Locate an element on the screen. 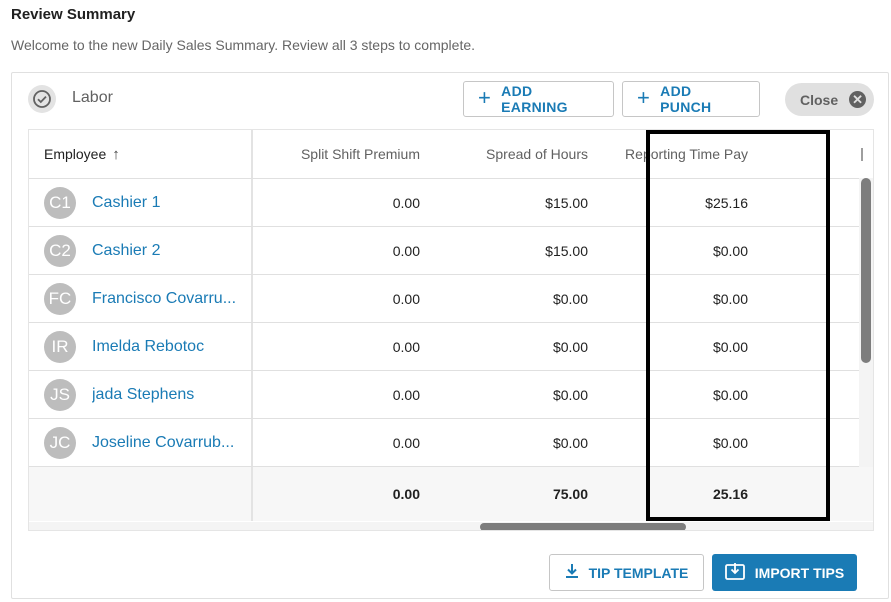 This screenshot has width=891, height=602. column-header-employee: Employee ↑ is located at coordinates (141, 154).